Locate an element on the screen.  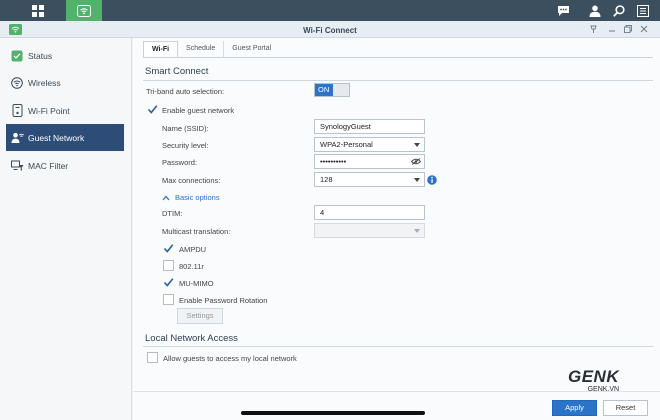
info-icon is located at coordinates (432, 180).